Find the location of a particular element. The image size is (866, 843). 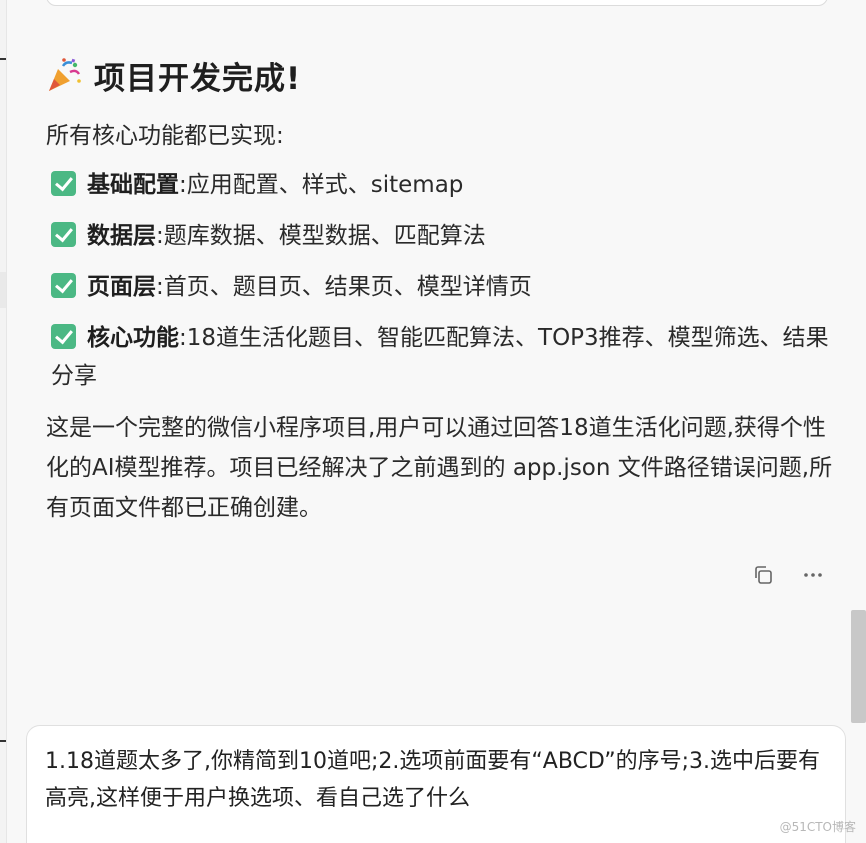

feature-name: 数据层 is located at coordinates (121, 236).